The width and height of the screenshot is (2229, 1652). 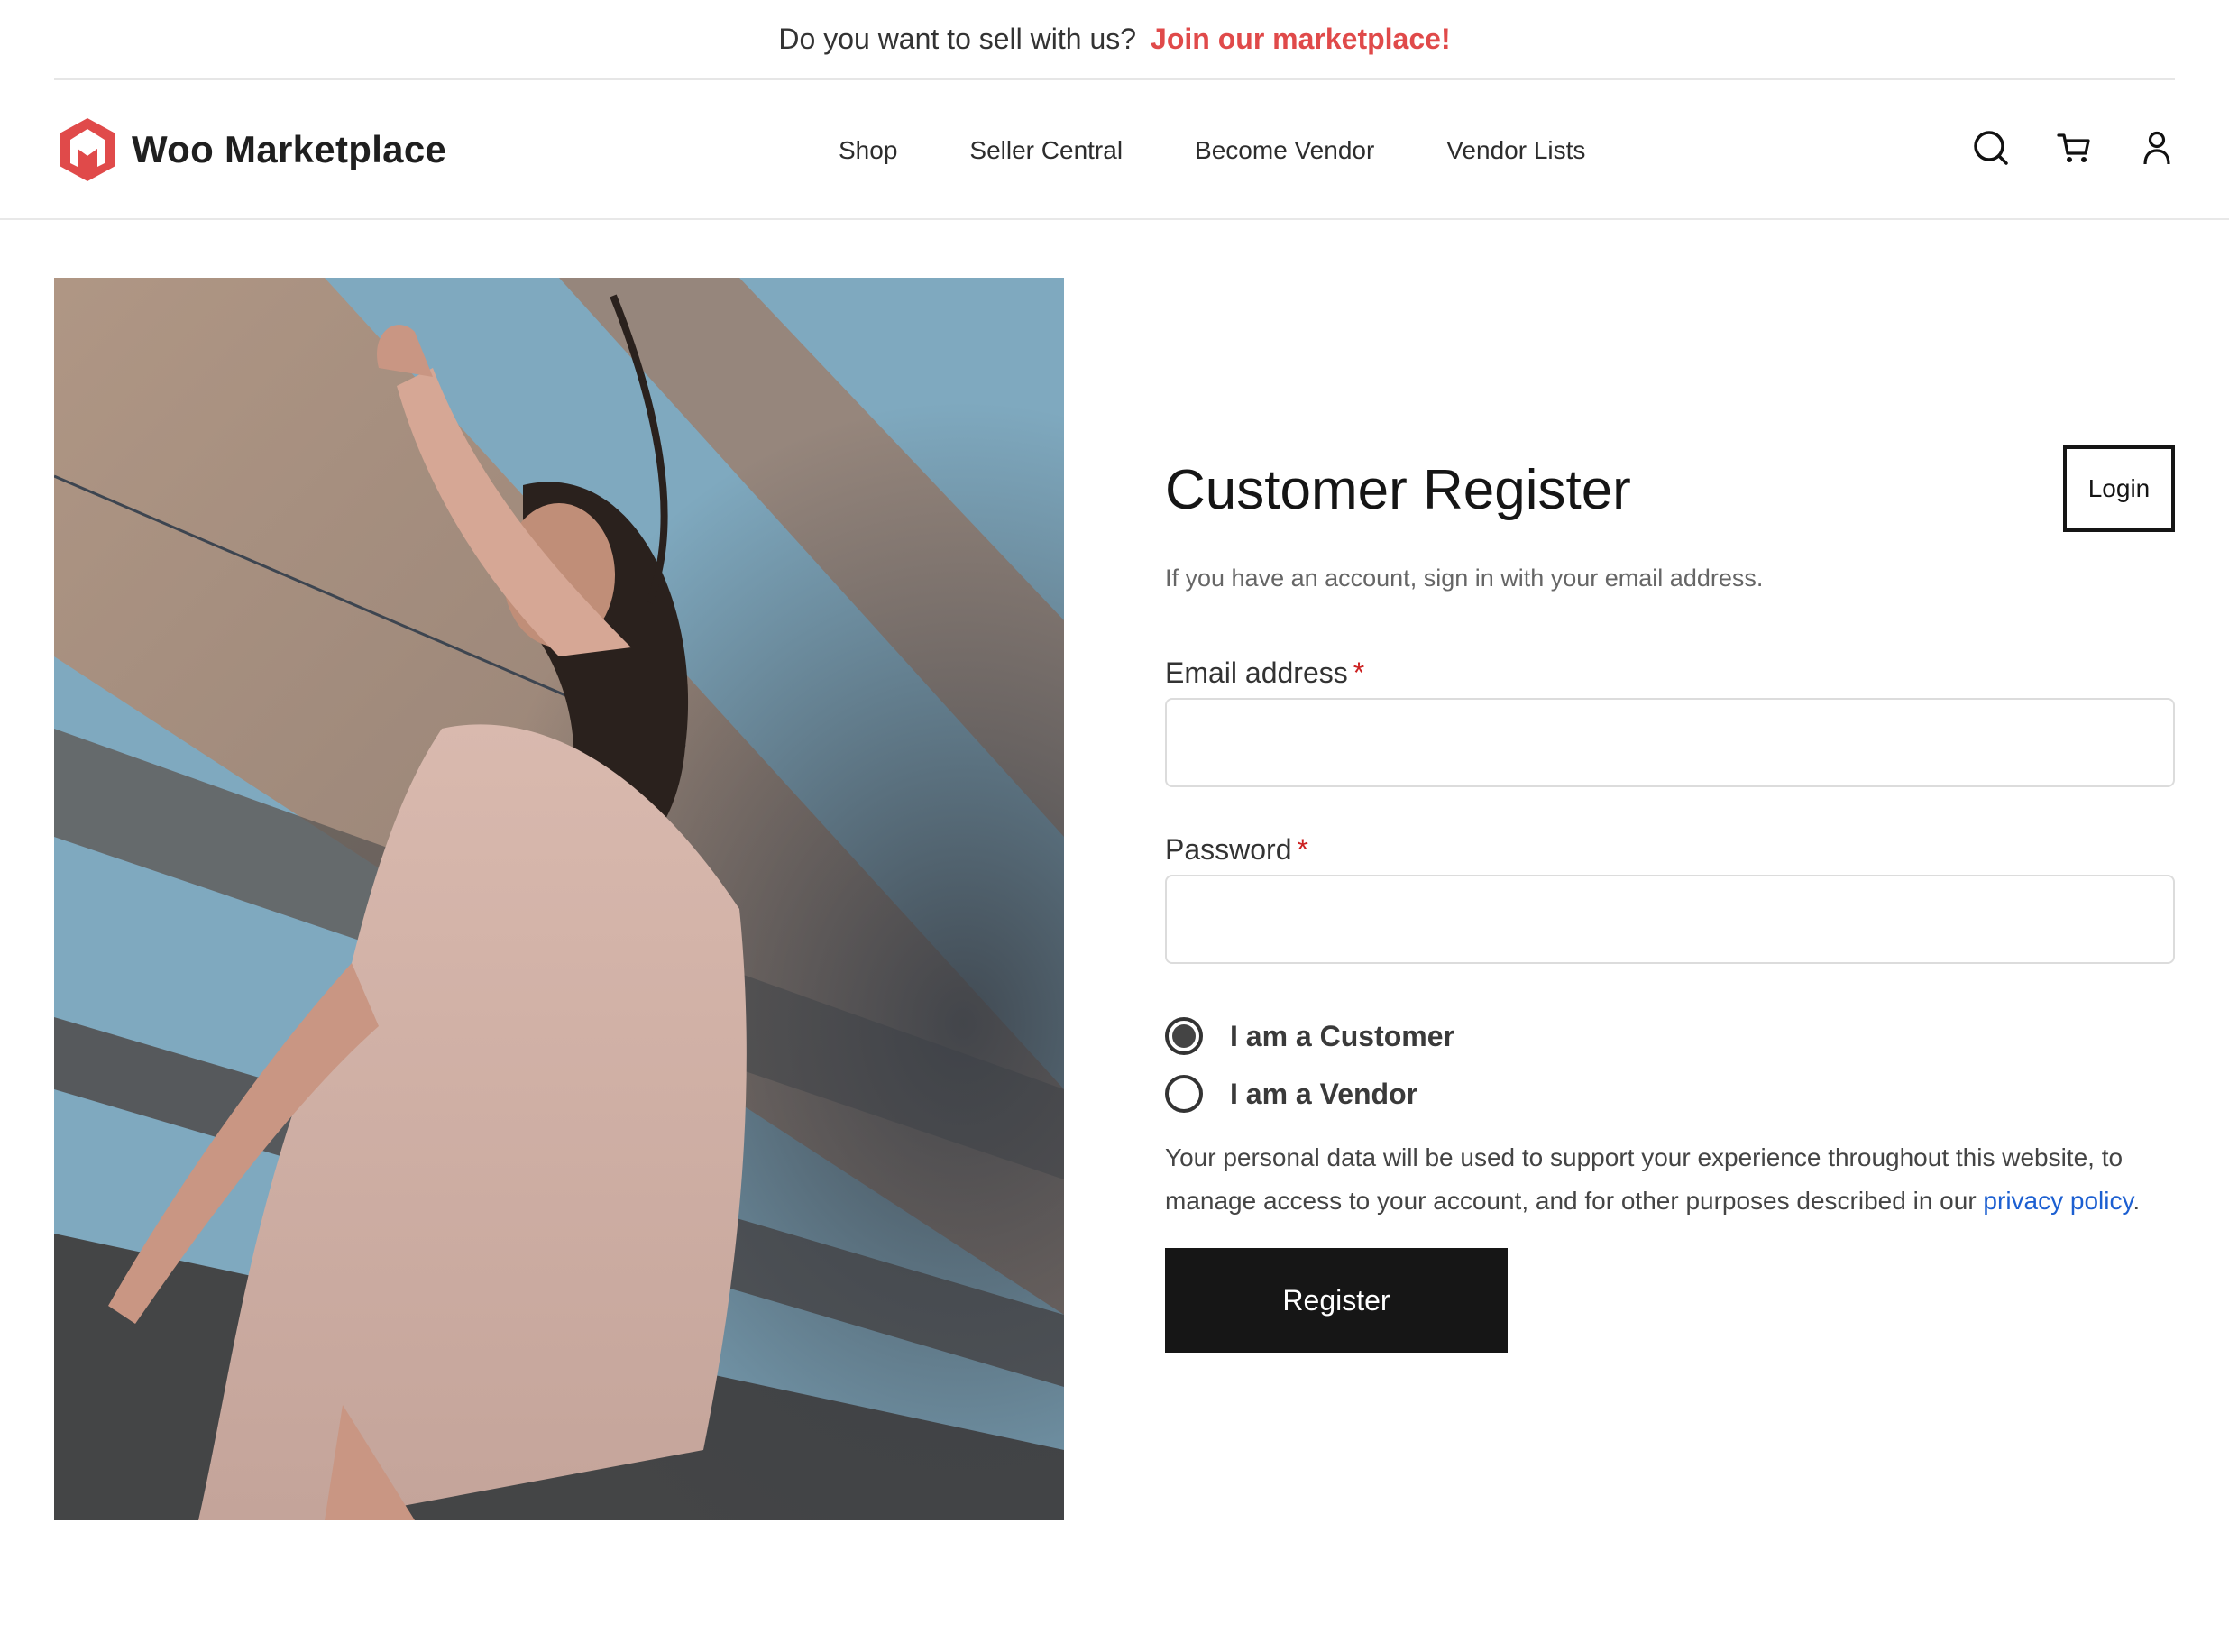 I want to click on logo: Woo Marketplace, so click(x=252, y=149).